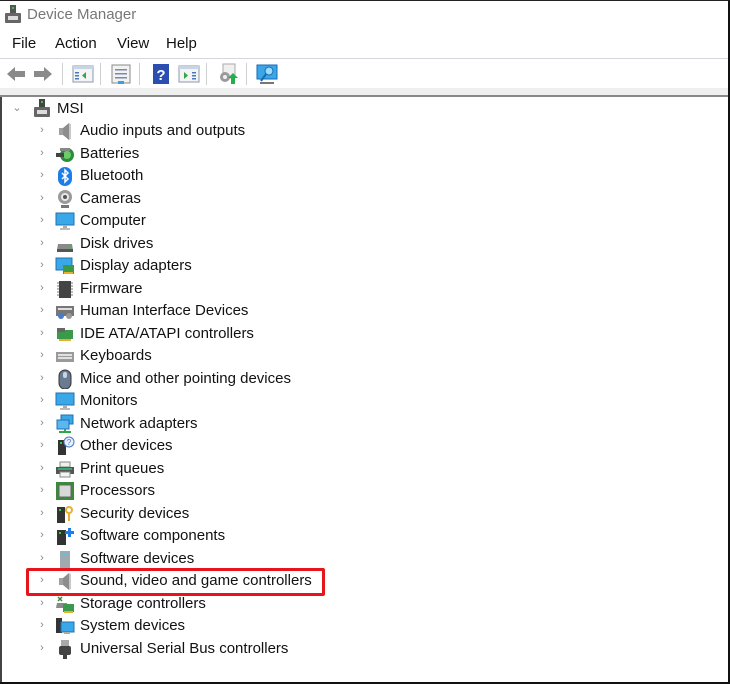 The image size is (730, 684). Describe the element at coordinates (302, 469) in the screenshot. I see `tree-item-print-queues: › Print queues` at that location.